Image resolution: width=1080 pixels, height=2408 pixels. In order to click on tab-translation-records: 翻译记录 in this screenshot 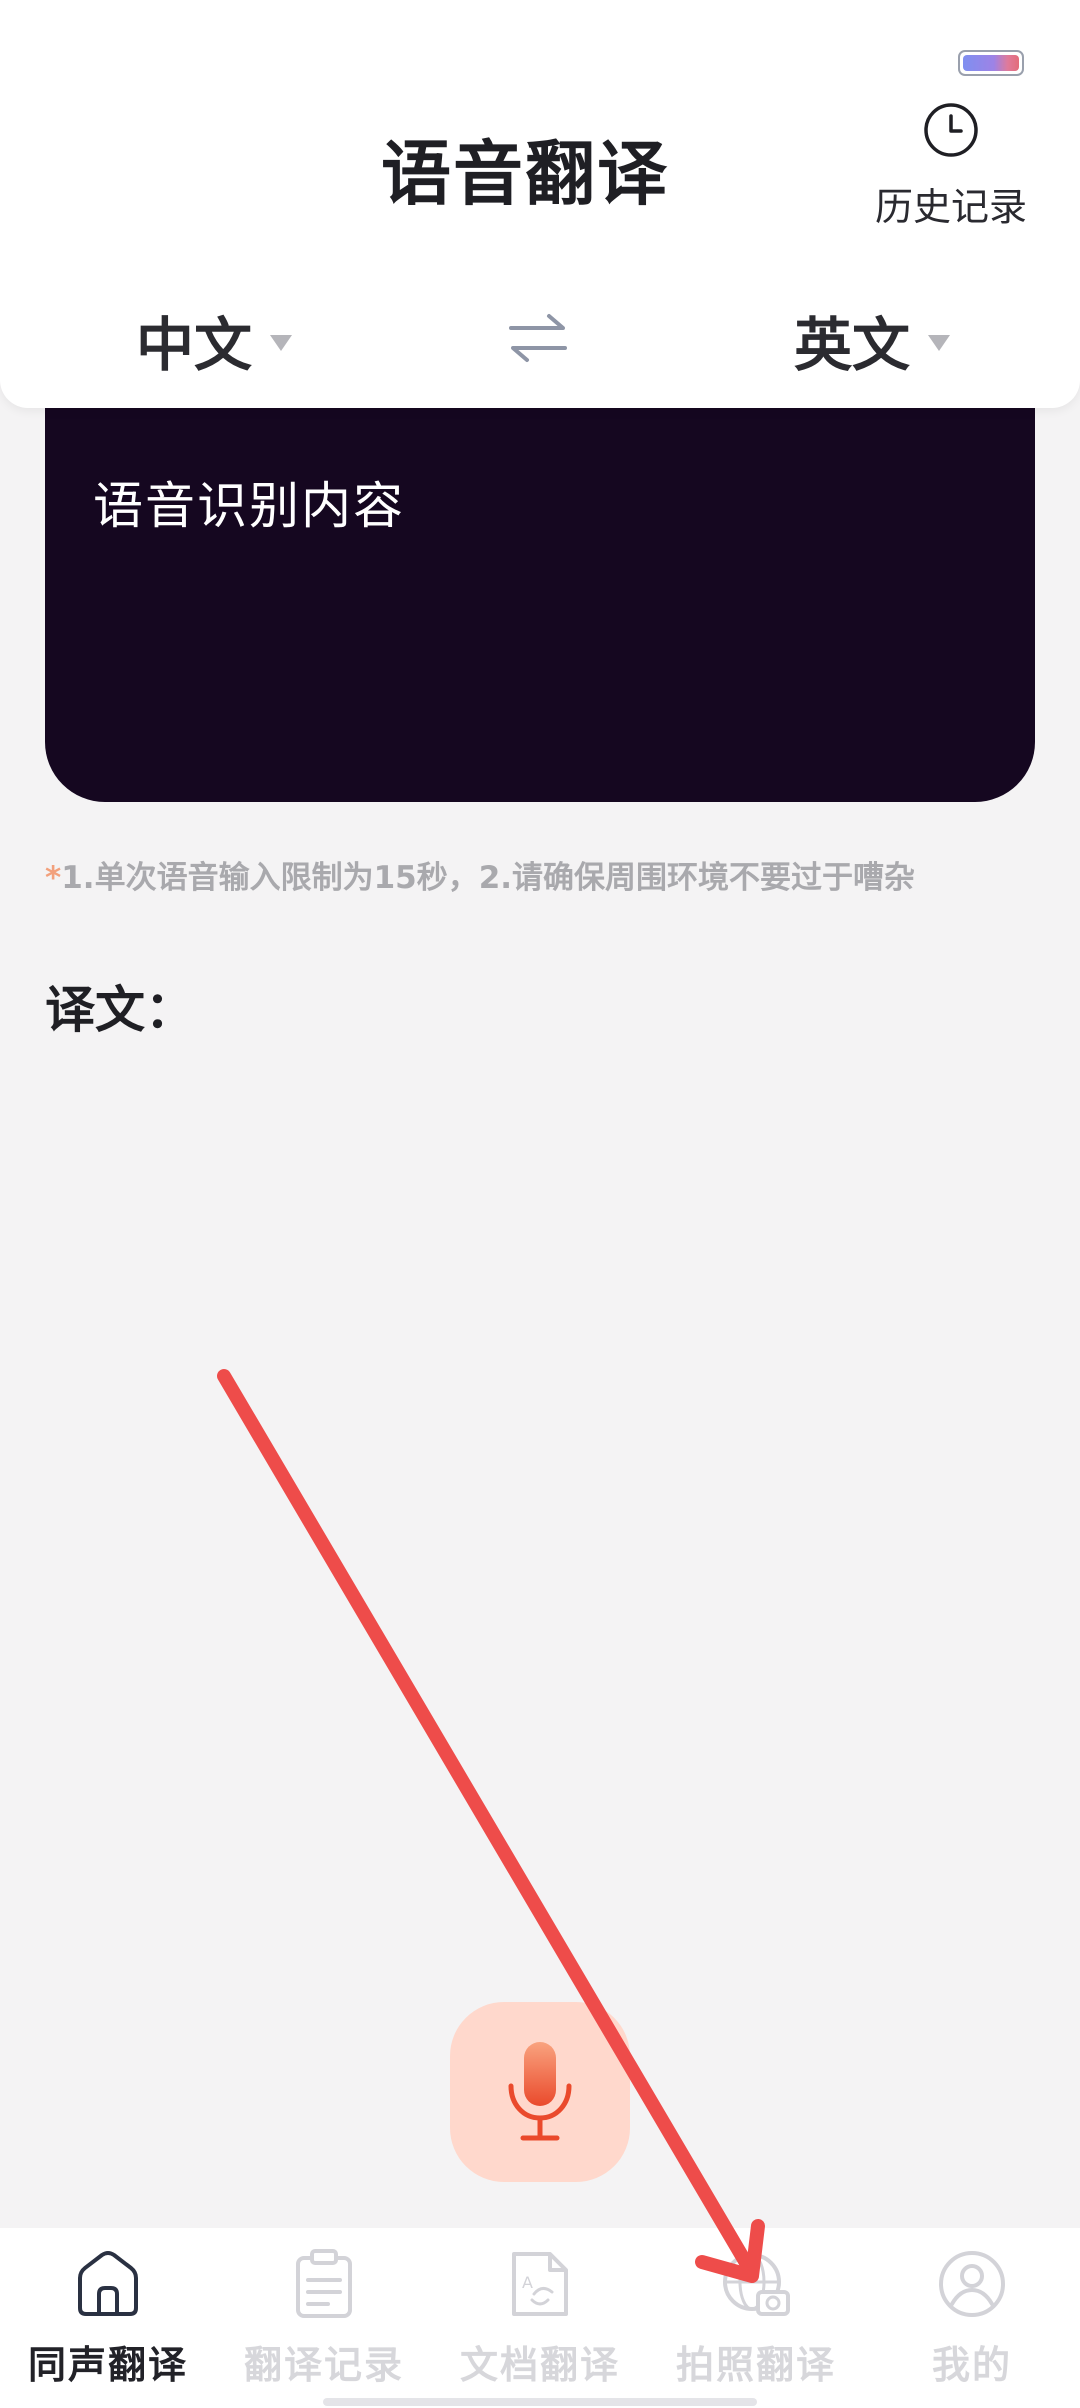, I will do `click(324, 2318)`.